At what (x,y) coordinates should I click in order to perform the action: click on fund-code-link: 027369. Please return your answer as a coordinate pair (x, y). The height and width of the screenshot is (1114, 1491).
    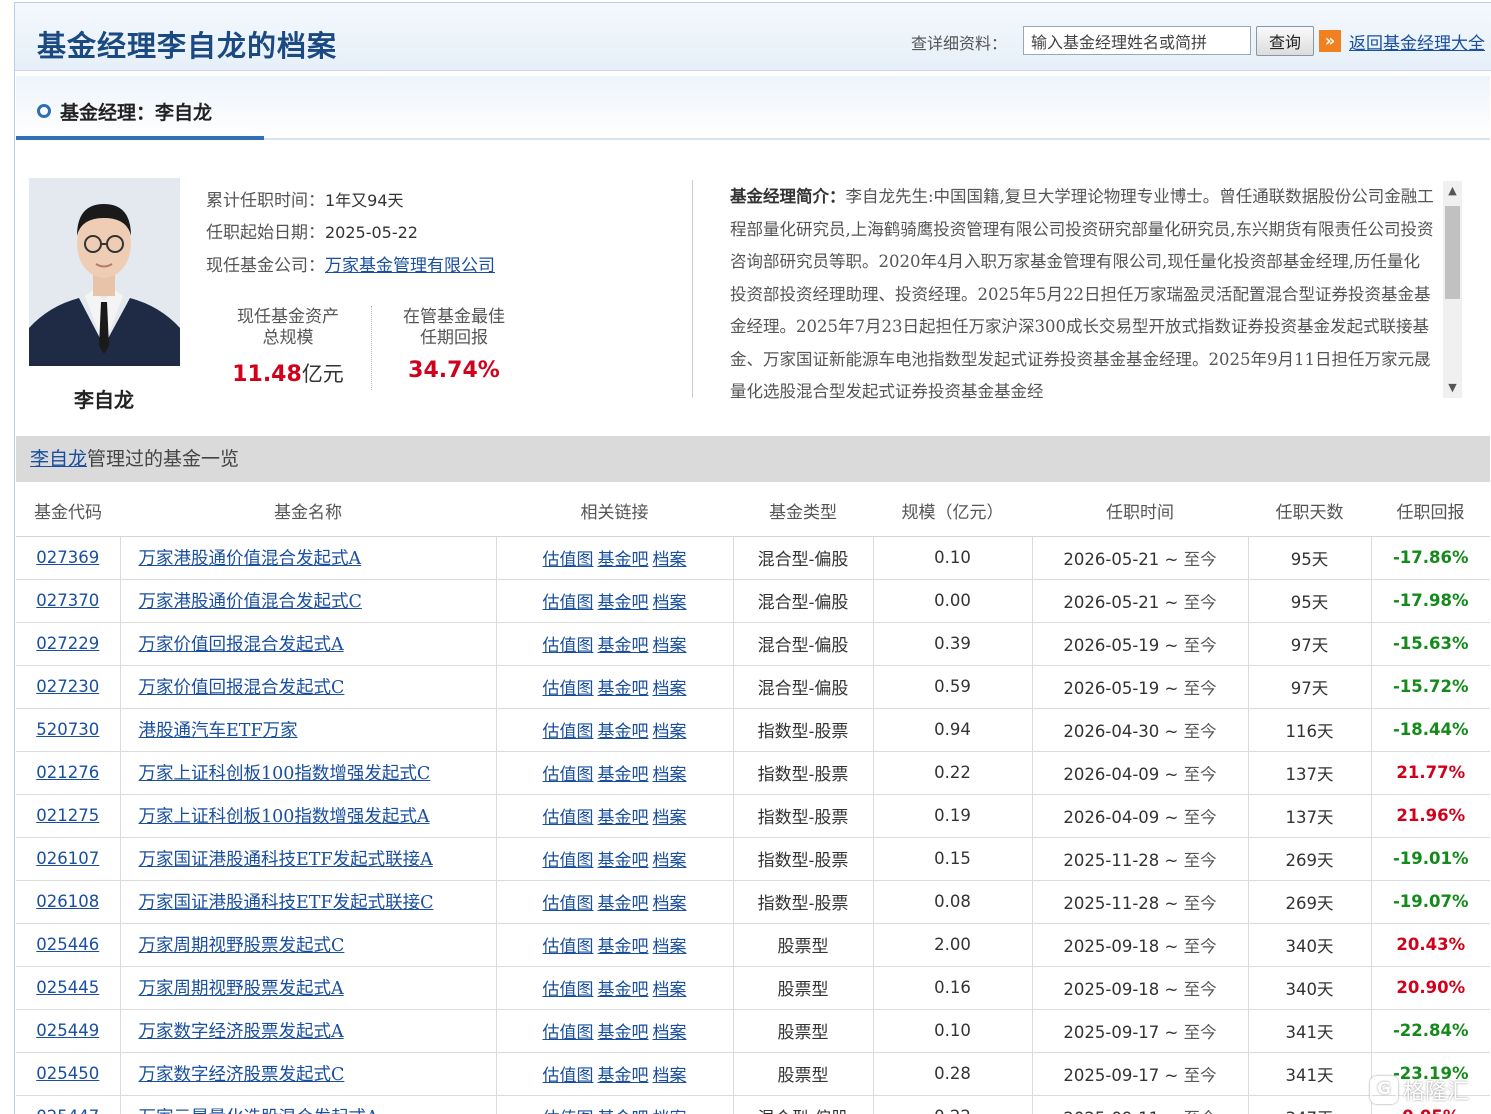
    Looking at the image, I should click on (67, 557).